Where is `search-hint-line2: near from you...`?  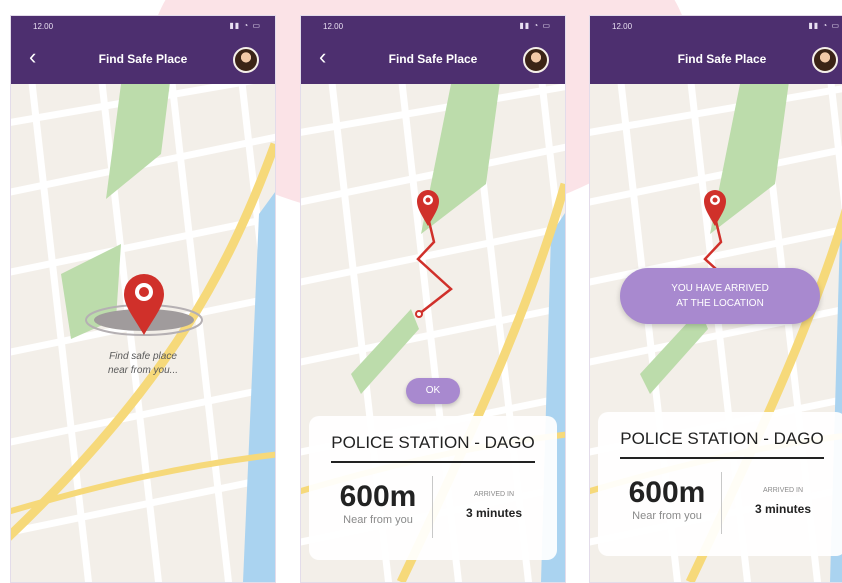
search-hint-line2: near from you... is located at coordinates (143, 370).